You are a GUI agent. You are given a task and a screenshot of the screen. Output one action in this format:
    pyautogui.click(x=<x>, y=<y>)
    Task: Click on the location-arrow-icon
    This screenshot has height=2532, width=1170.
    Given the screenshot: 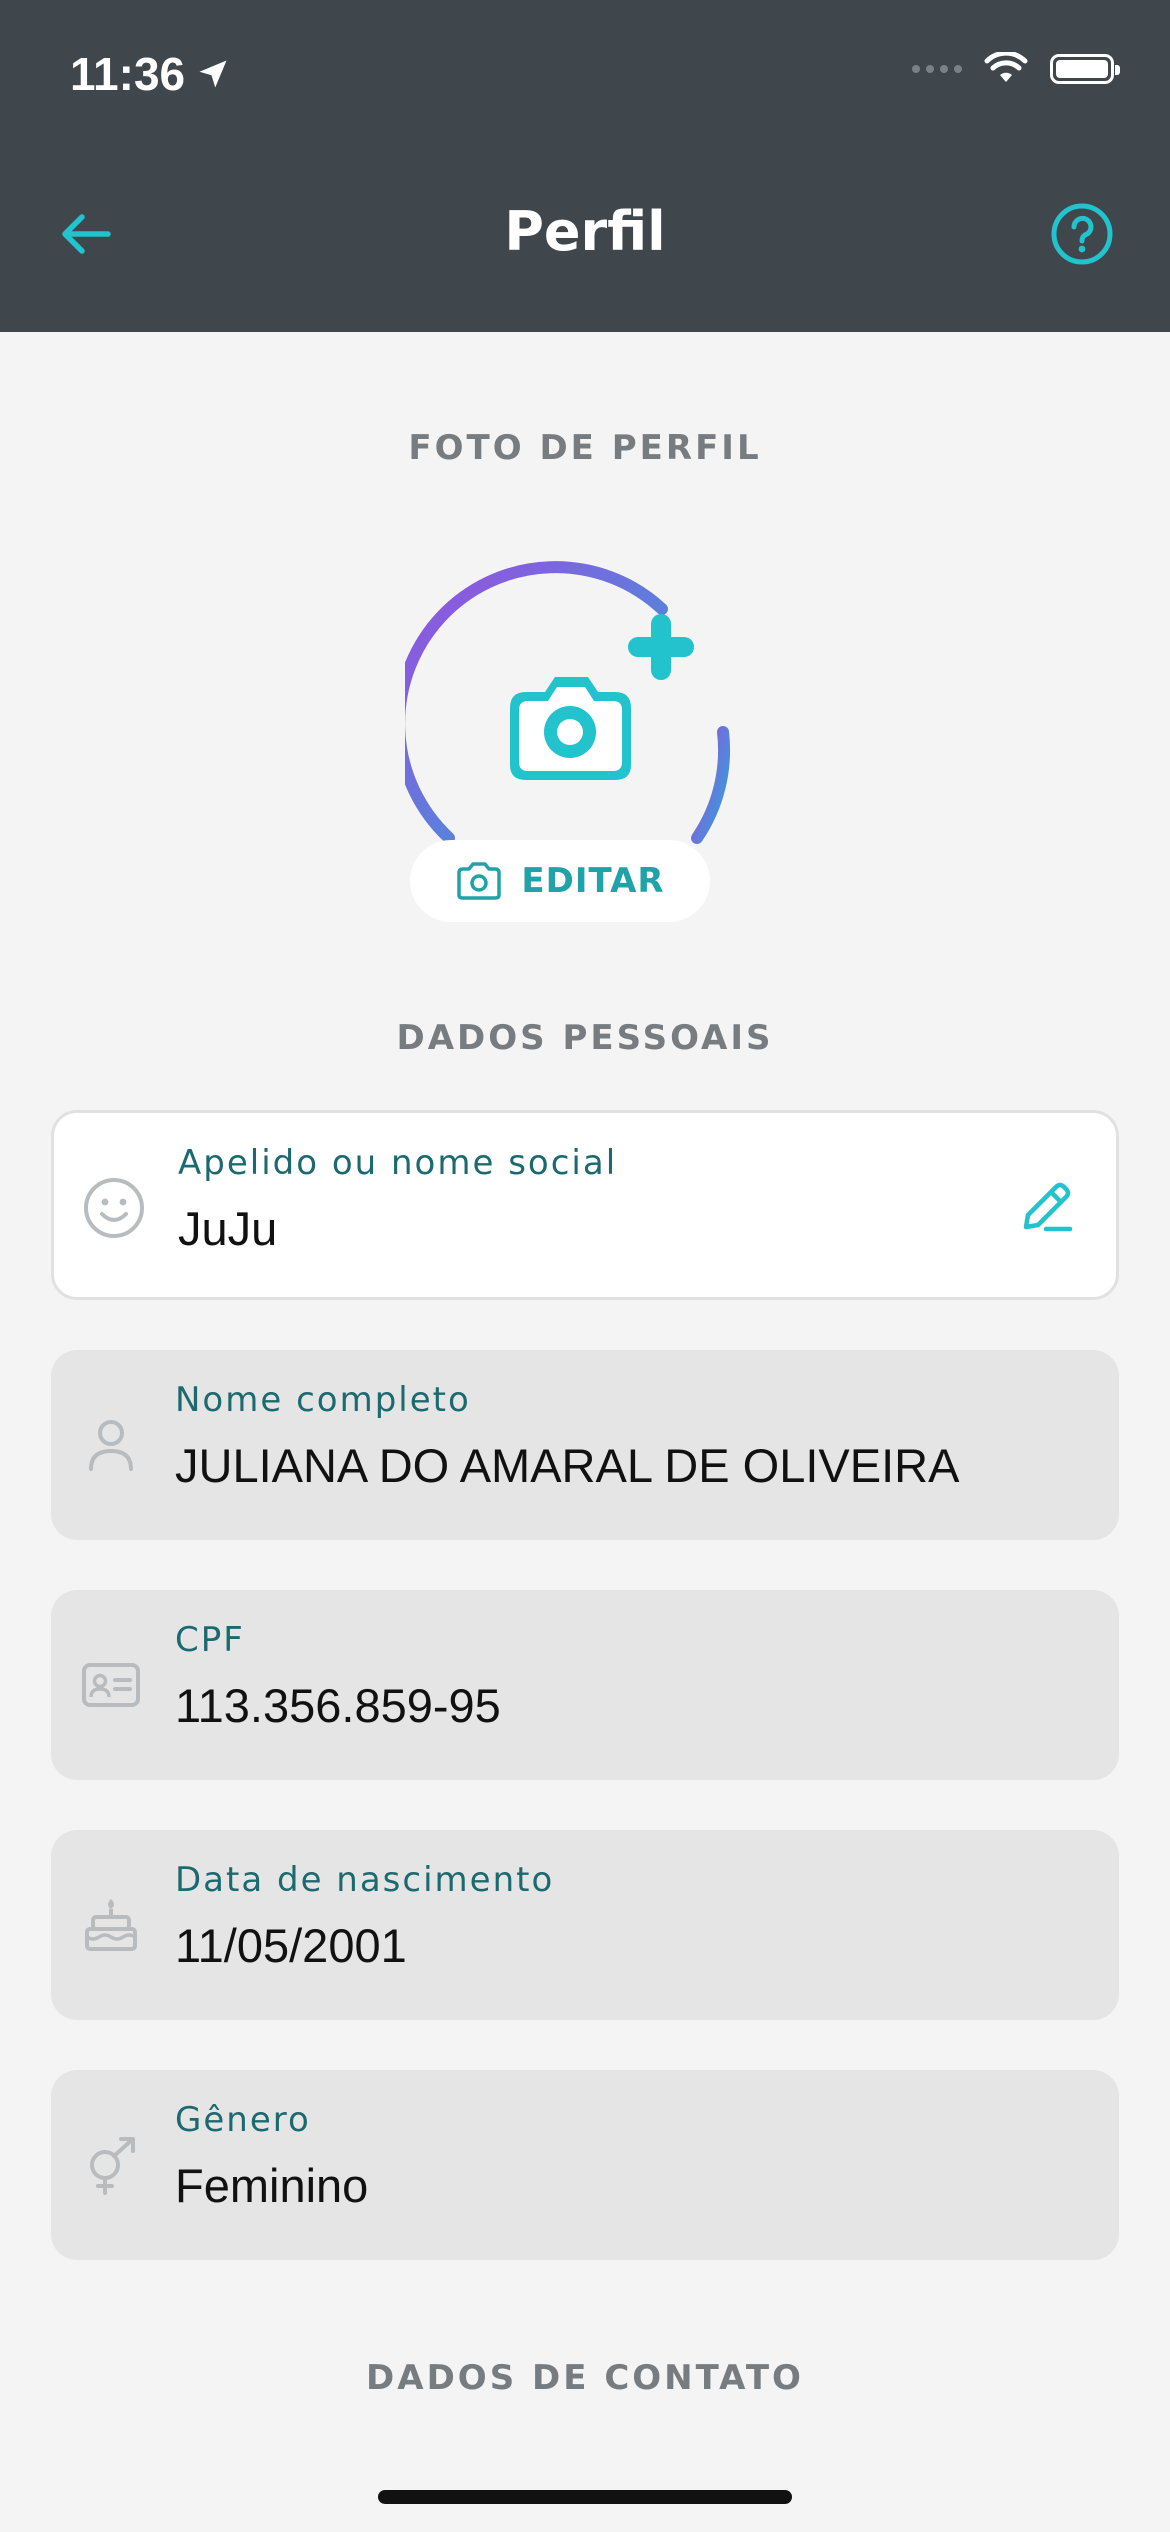 What is the action you would take?
    pyautogui.click(x=213, y=74)
    